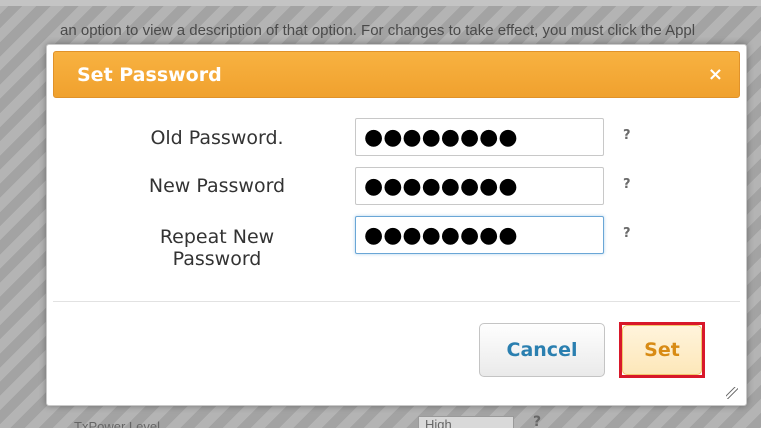 This screenshot has height=428, width=761. What do you see at coordinates (537, 421) in the screenshot?
I see `background-help-icon: ?` at bounding box center [537, 421].